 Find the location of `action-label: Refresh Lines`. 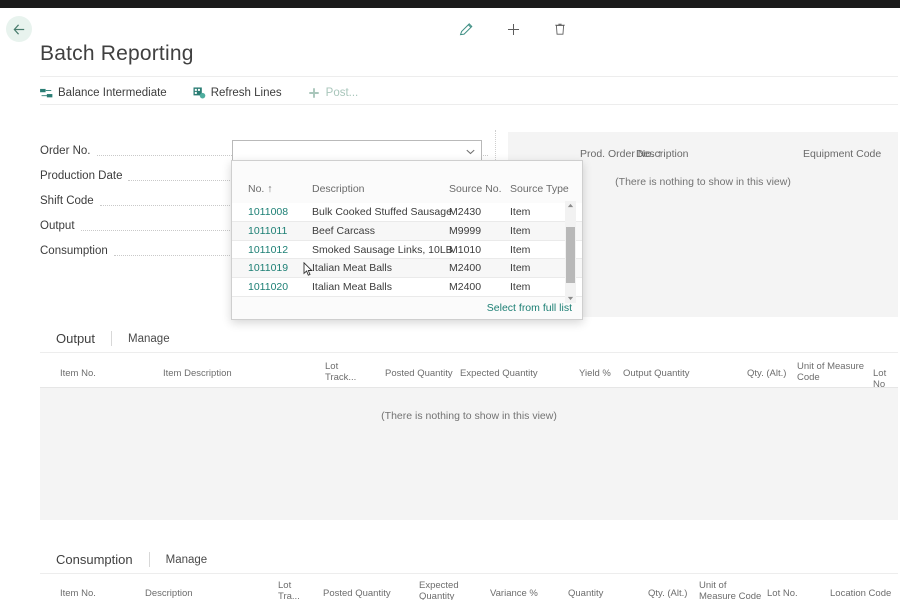

action-label: Refresh Lines is located at coordinates (246, 93).